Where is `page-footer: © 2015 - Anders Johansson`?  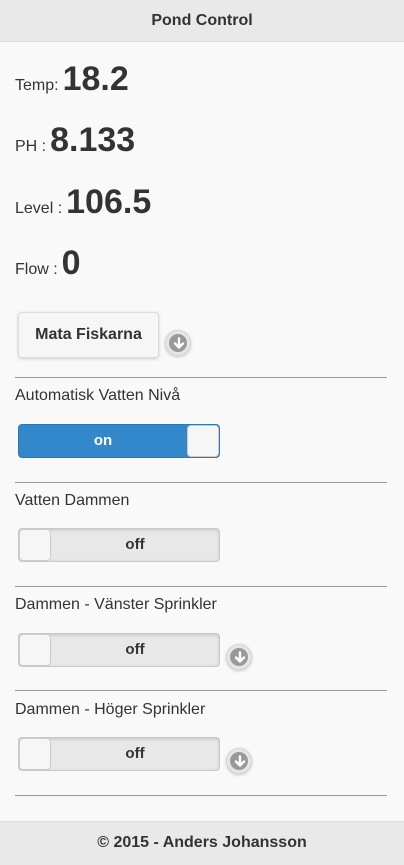
page-footer: © 2015 - Anders Johansson is located at coordinates (202, 843).